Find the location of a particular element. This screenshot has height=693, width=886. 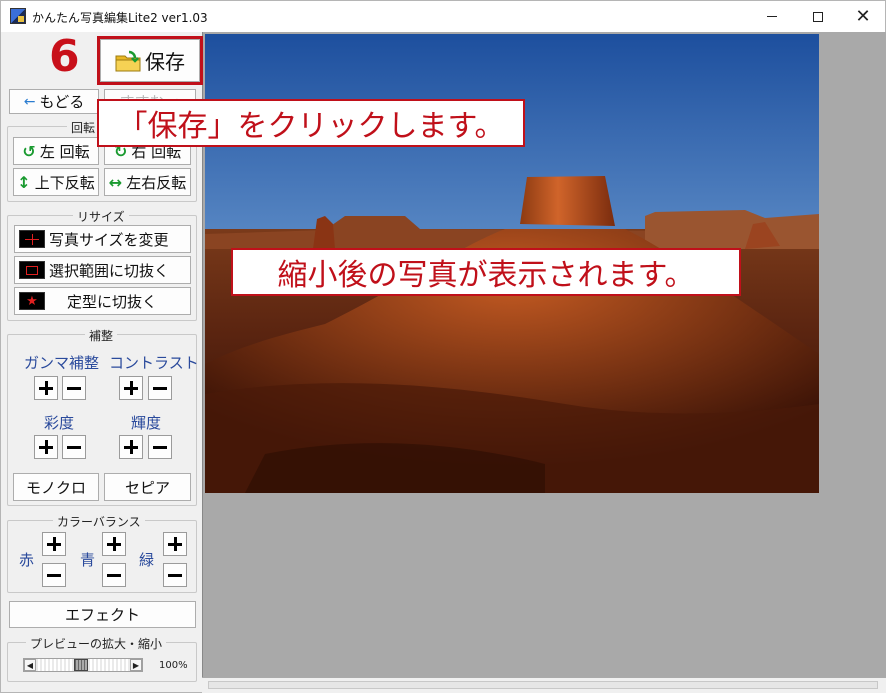

effect-button: エフェクト is located at coordinates (102, 614).